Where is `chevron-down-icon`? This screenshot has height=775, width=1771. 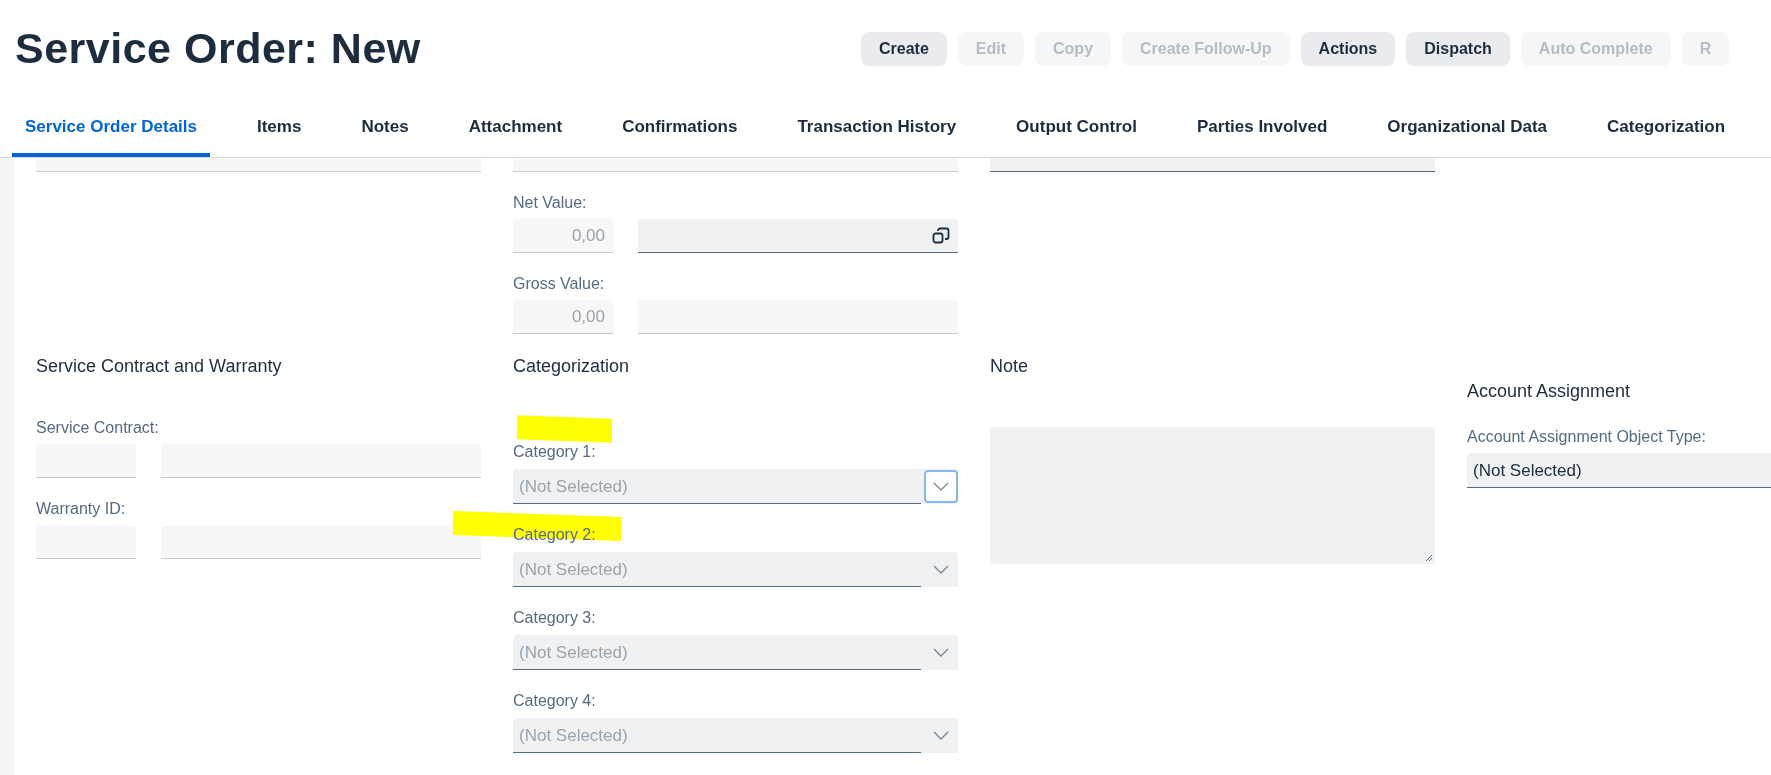
chevron-down-icon is located at coordinates (941, 486).